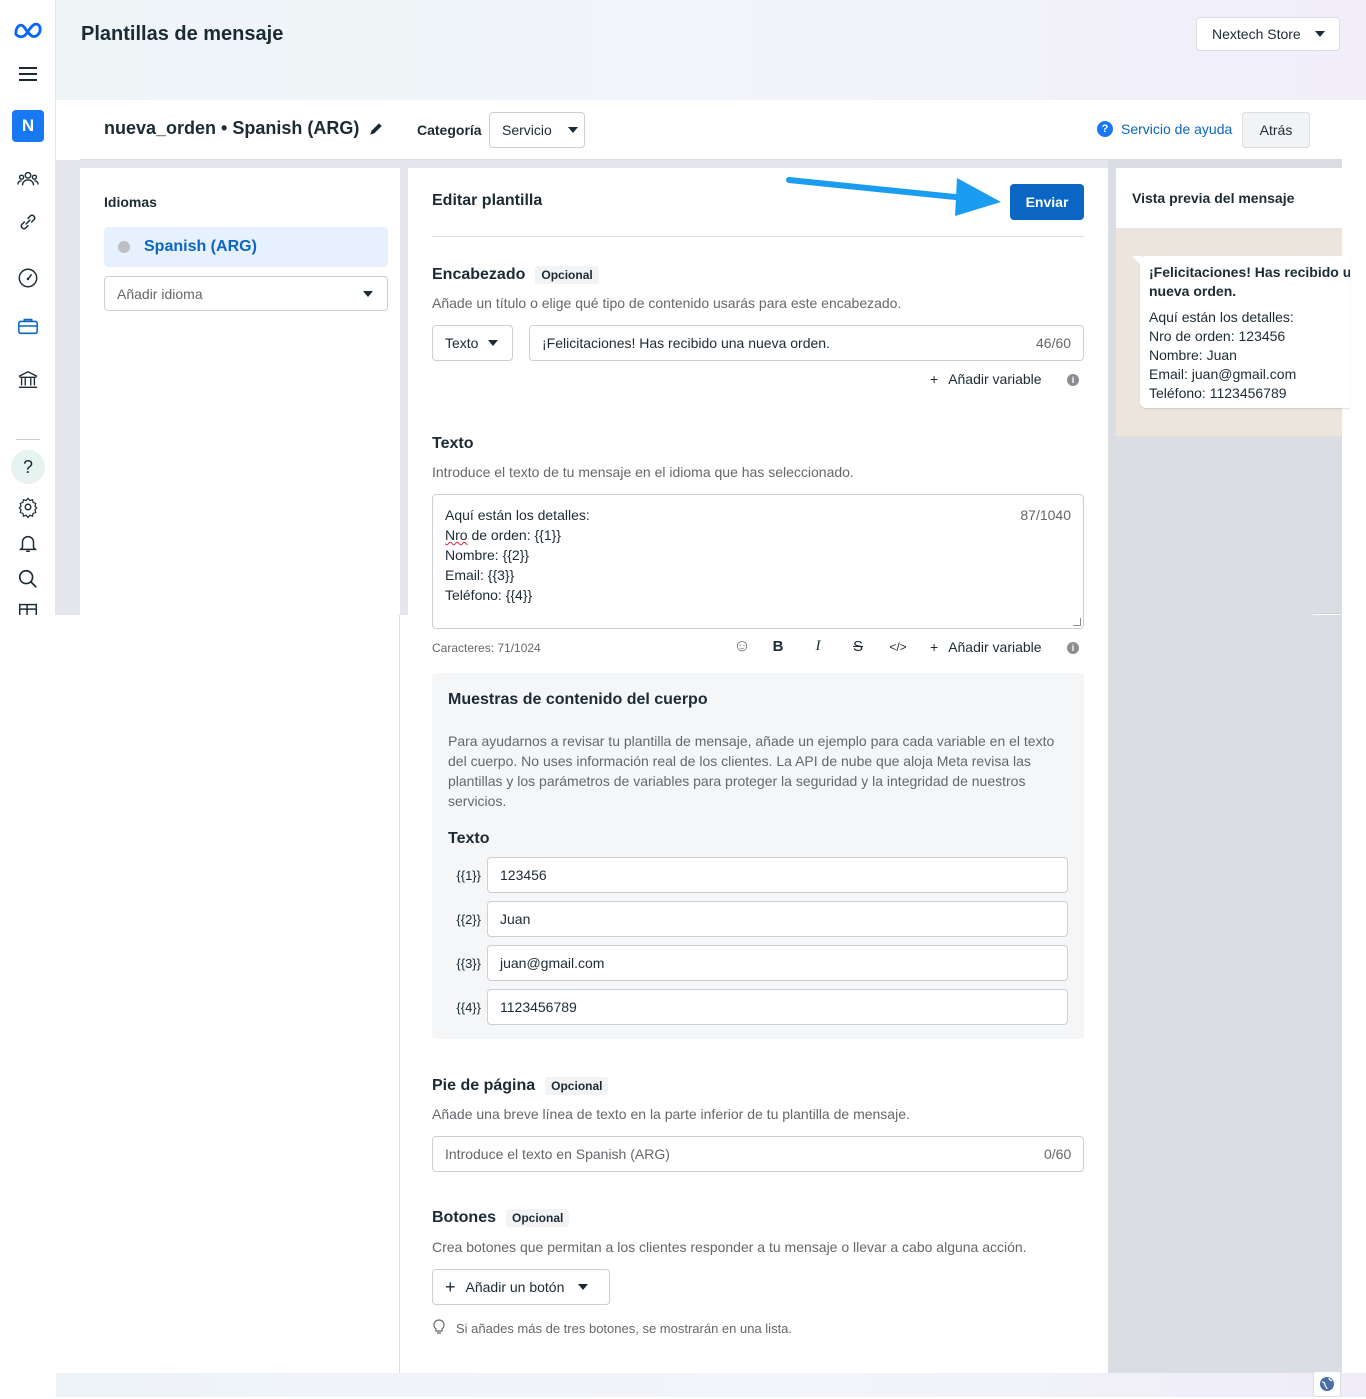 Image resolution: width=1366 pixels, height=1399 pixels. What do you see at coordinates (240, 391) in the screenshot?
I see `languages-panel: Idiomas Spanish (ARG) Añadir idioma` at bounding box center [240, 391].